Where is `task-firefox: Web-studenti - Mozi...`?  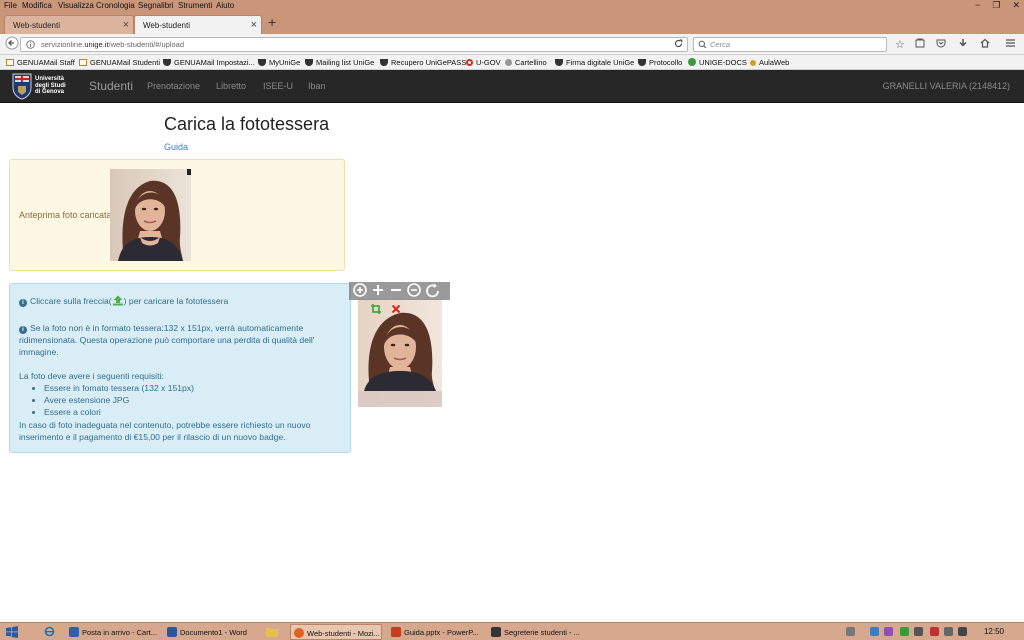
task-firefox: Web-studenti - Mozi... is located at coordinates (336, 632).